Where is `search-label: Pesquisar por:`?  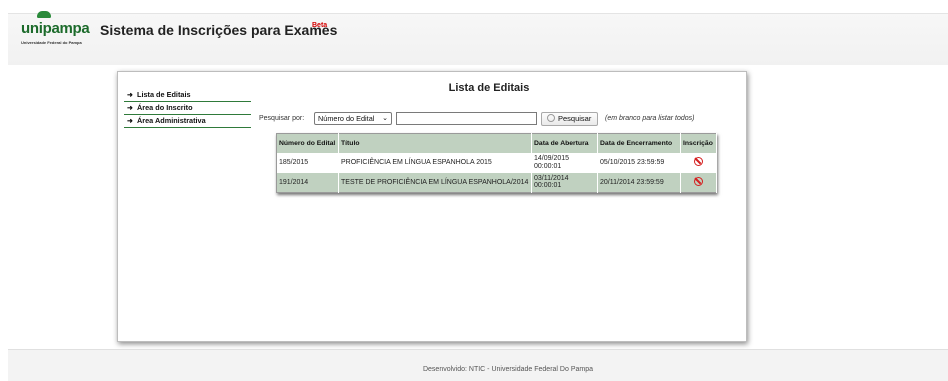
search-label: Pesquisar por: is located at coordinates (282, 118).